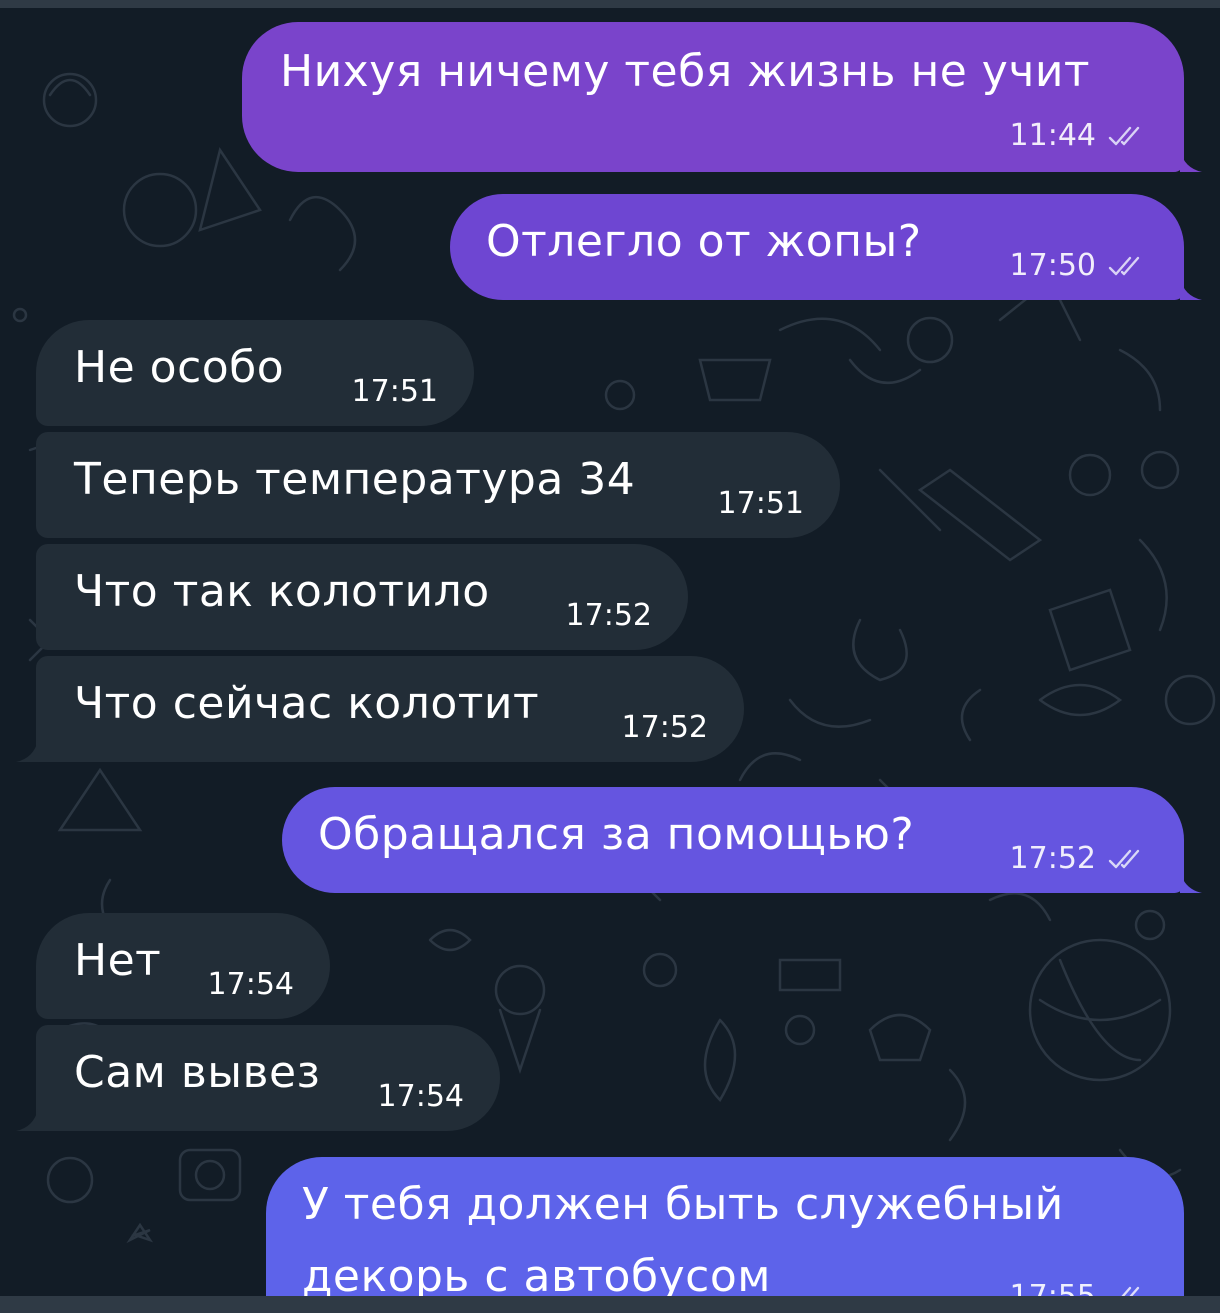 Image resolution: width=1220 pixels, height=1313 pixels. What do you see at coordinates (118, 960) in the screenshot?
I see `message-text: Нет` at bounding box center [118, 960].